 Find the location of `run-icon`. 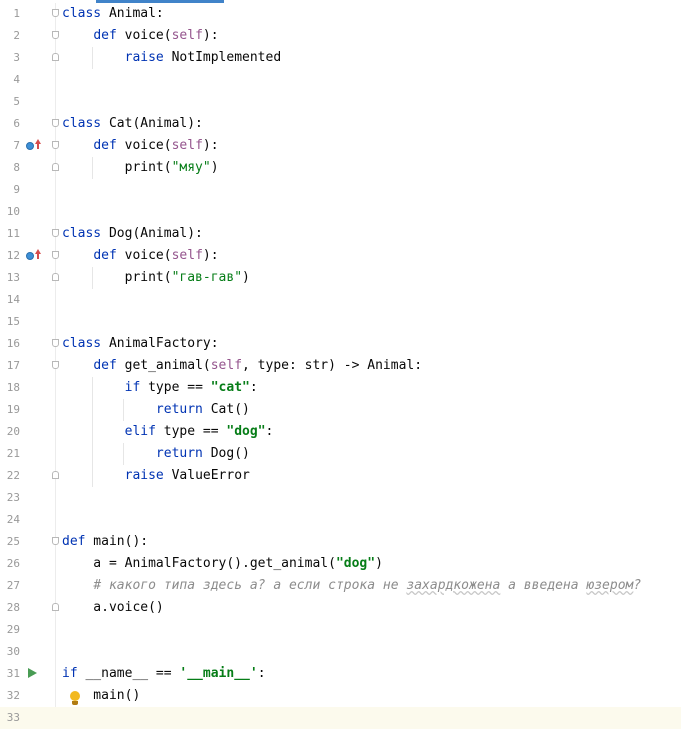

run-icon is located at coordinates (32, 673).